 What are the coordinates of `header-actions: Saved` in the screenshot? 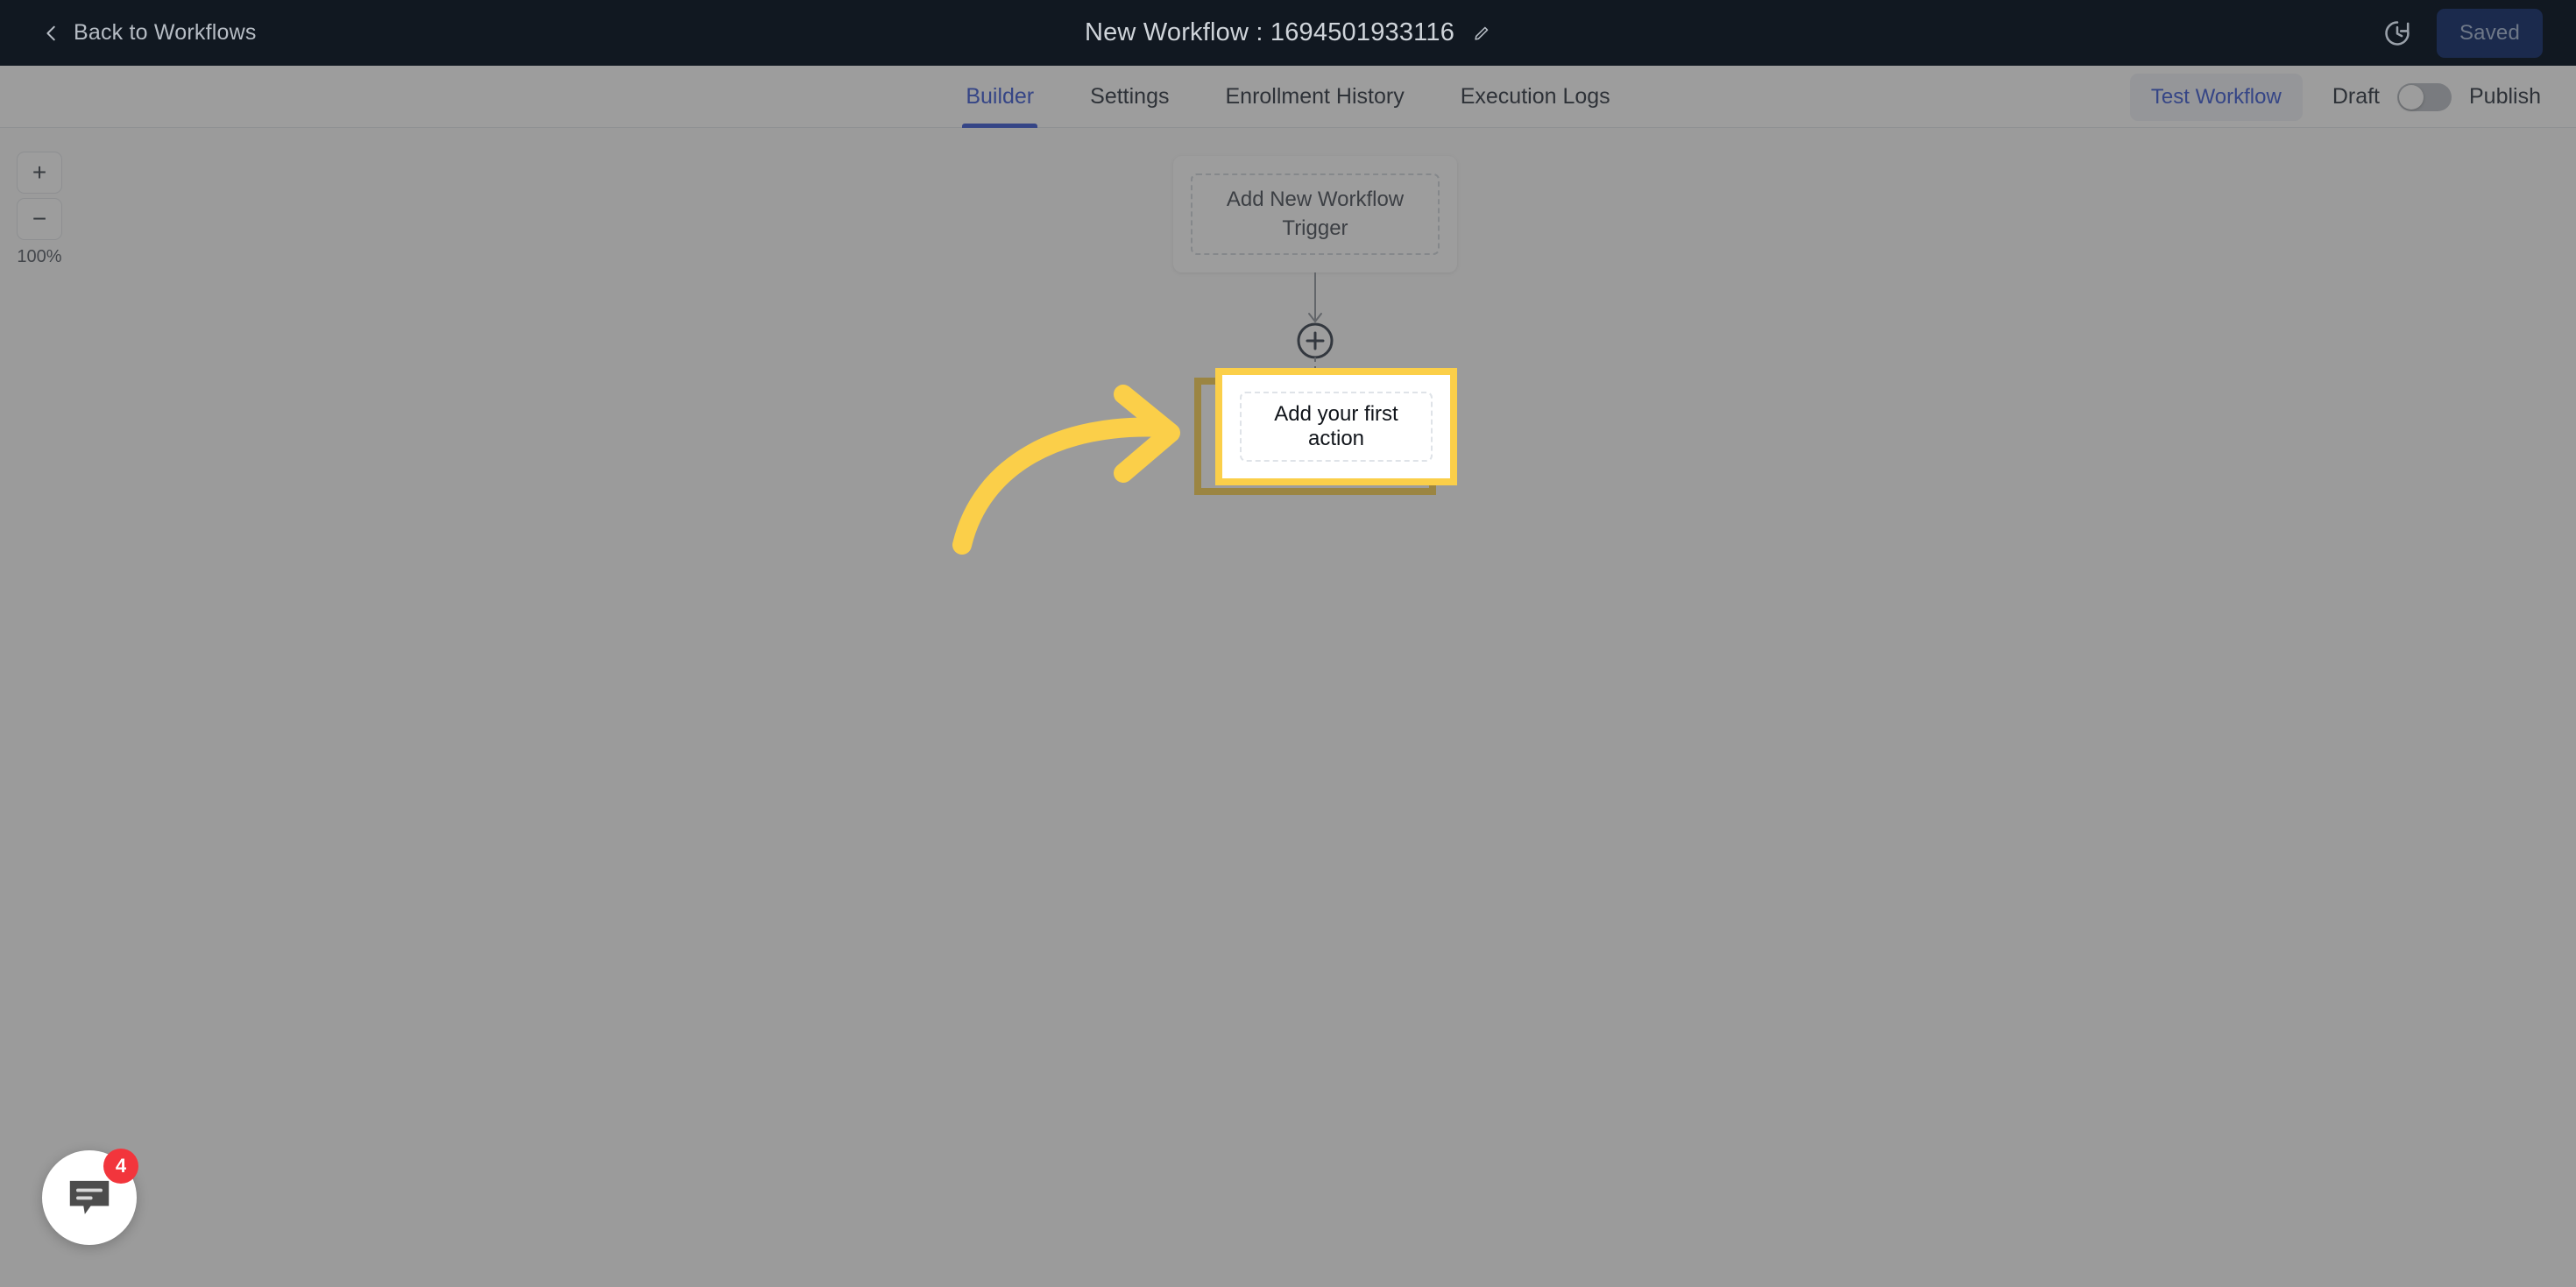 It's located at (2462, 33).